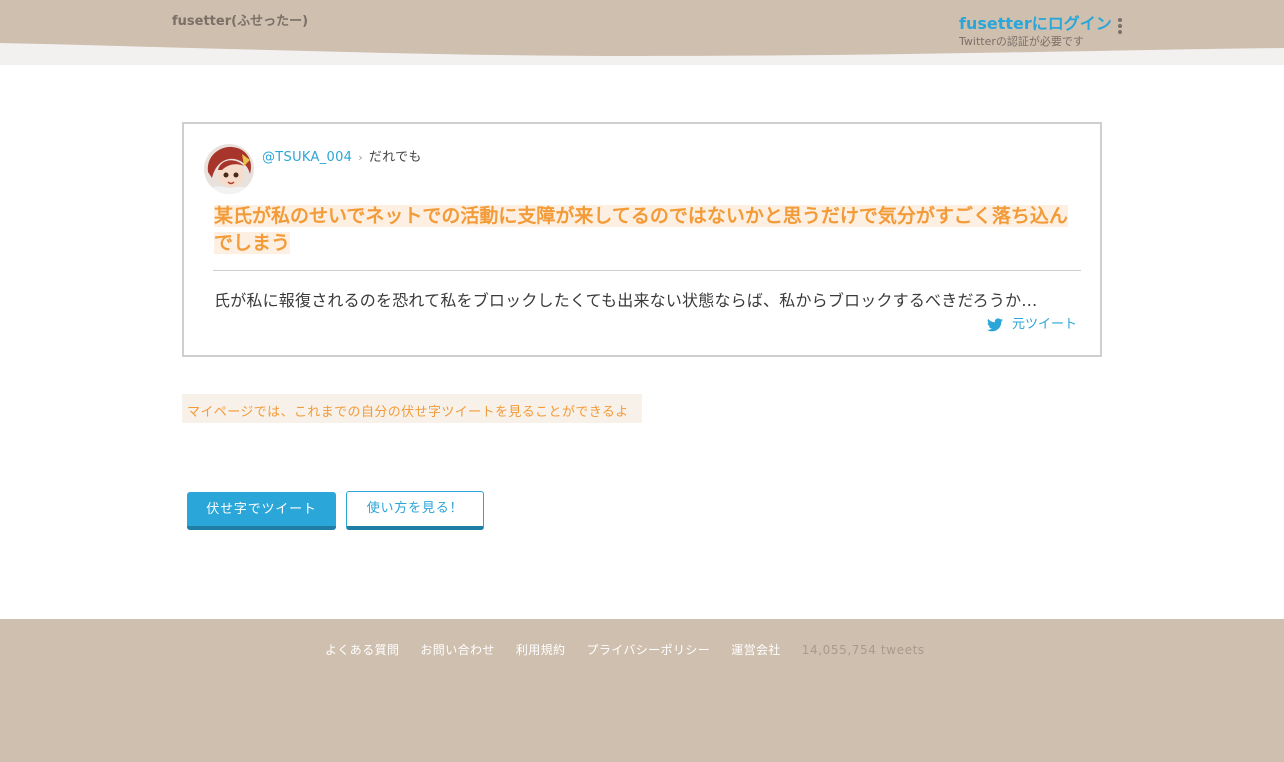 The height and width of the screenshot is (762, 1284). Describe the element at coordinates (395, 157) in the screenshot. I see `audience-label: だれでも` at that location.